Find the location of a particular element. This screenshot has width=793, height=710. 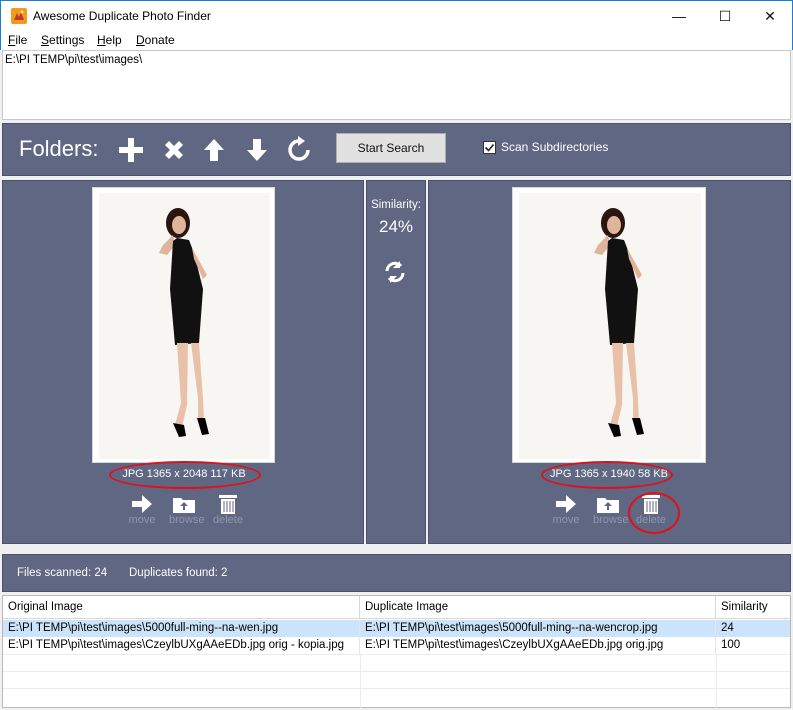

original-browse-button: browse is located at coordinates (186, 510).